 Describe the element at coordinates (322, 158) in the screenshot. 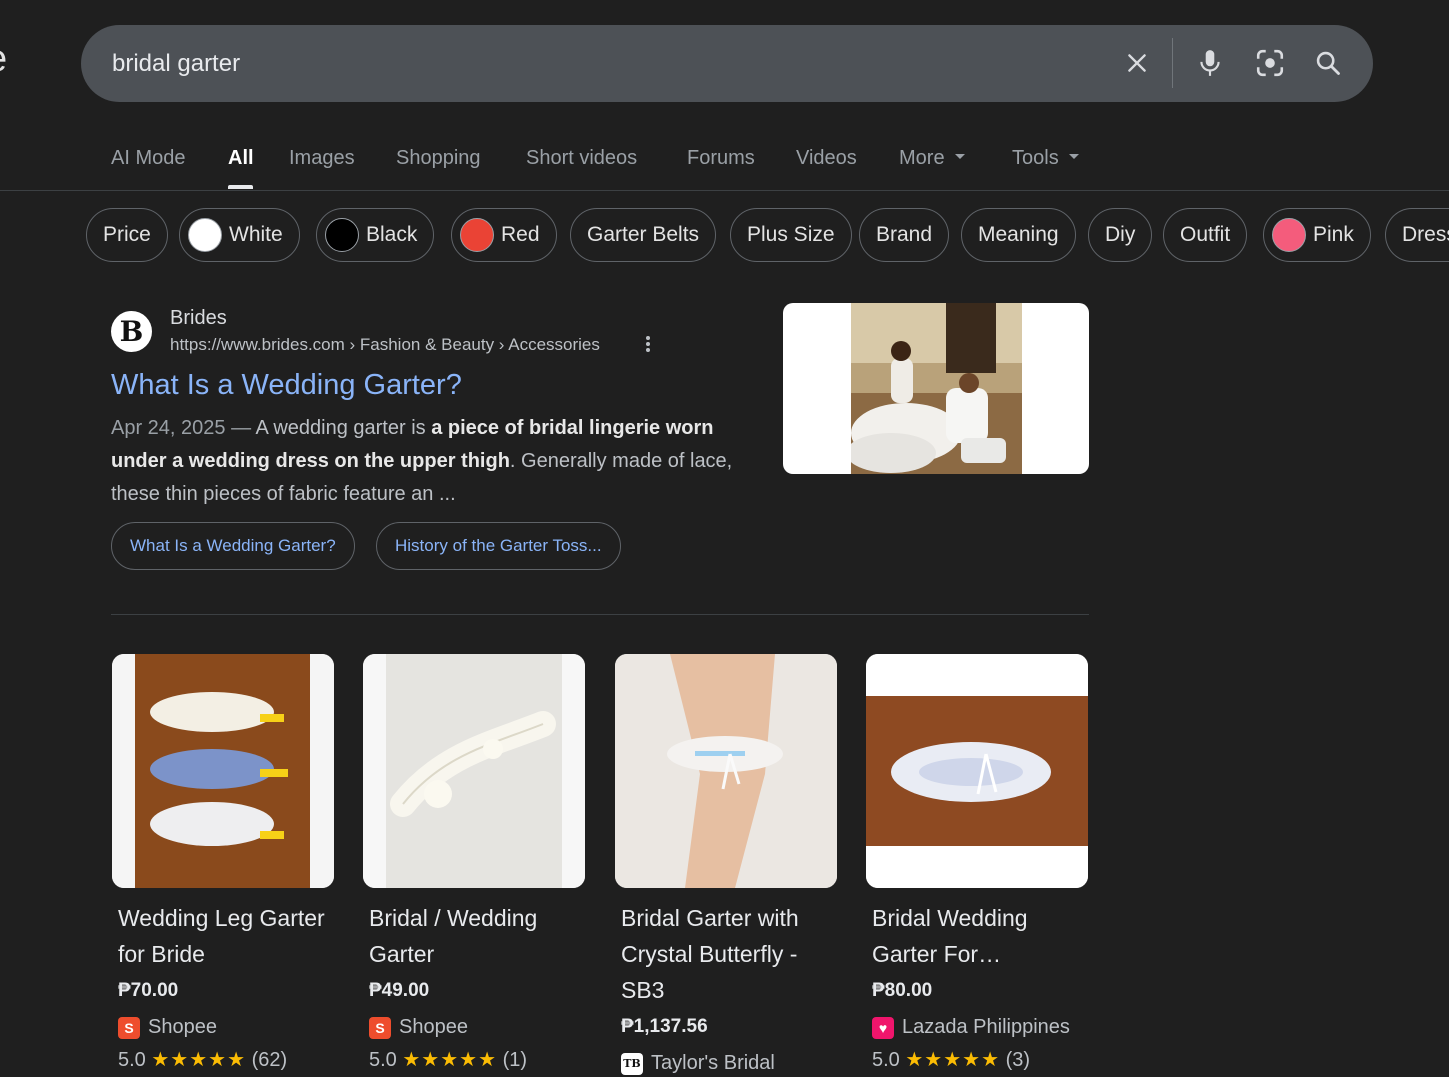

I see `tab-images: Images` at that location.